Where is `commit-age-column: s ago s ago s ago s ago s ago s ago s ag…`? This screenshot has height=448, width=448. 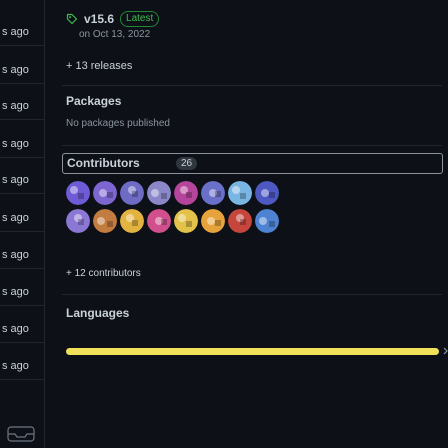
commit-age-column: s ago s ago s ago s ago s ago s ago s ag… is located at coordinates (22, 224).